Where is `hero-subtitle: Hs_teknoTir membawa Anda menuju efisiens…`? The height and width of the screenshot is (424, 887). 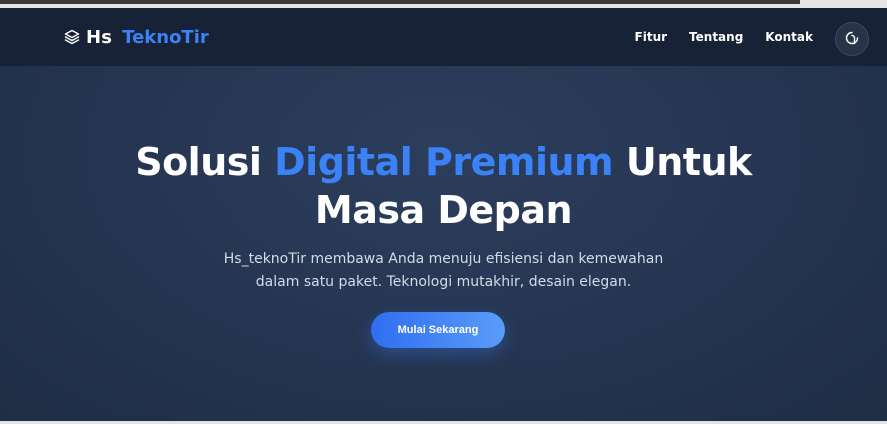 hero-subtitle: Hs_teknoTir membawa Anda menuju efisiens… is located at coordinates (443, 271).